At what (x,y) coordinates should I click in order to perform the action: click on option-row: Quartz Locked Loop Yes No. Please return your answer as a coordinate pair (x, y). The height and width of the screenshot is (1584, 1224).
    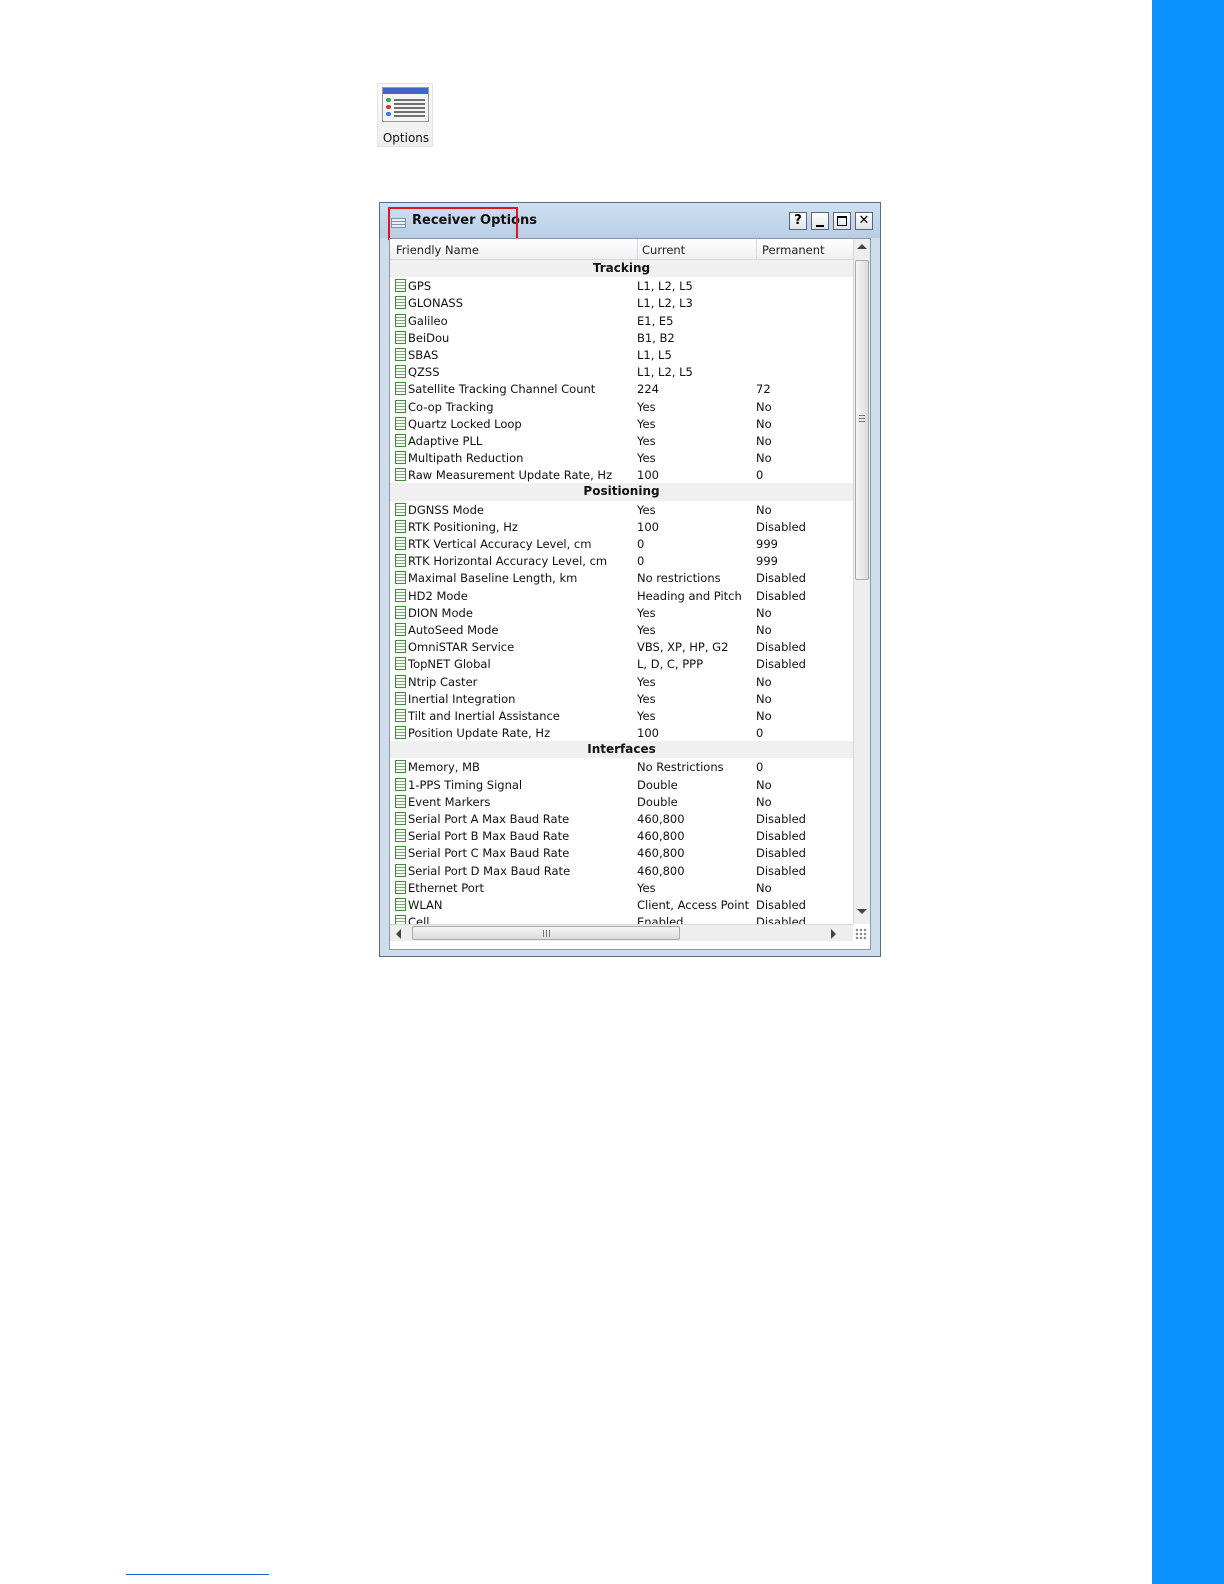
    Looking at the image, I should click on (621, 423).